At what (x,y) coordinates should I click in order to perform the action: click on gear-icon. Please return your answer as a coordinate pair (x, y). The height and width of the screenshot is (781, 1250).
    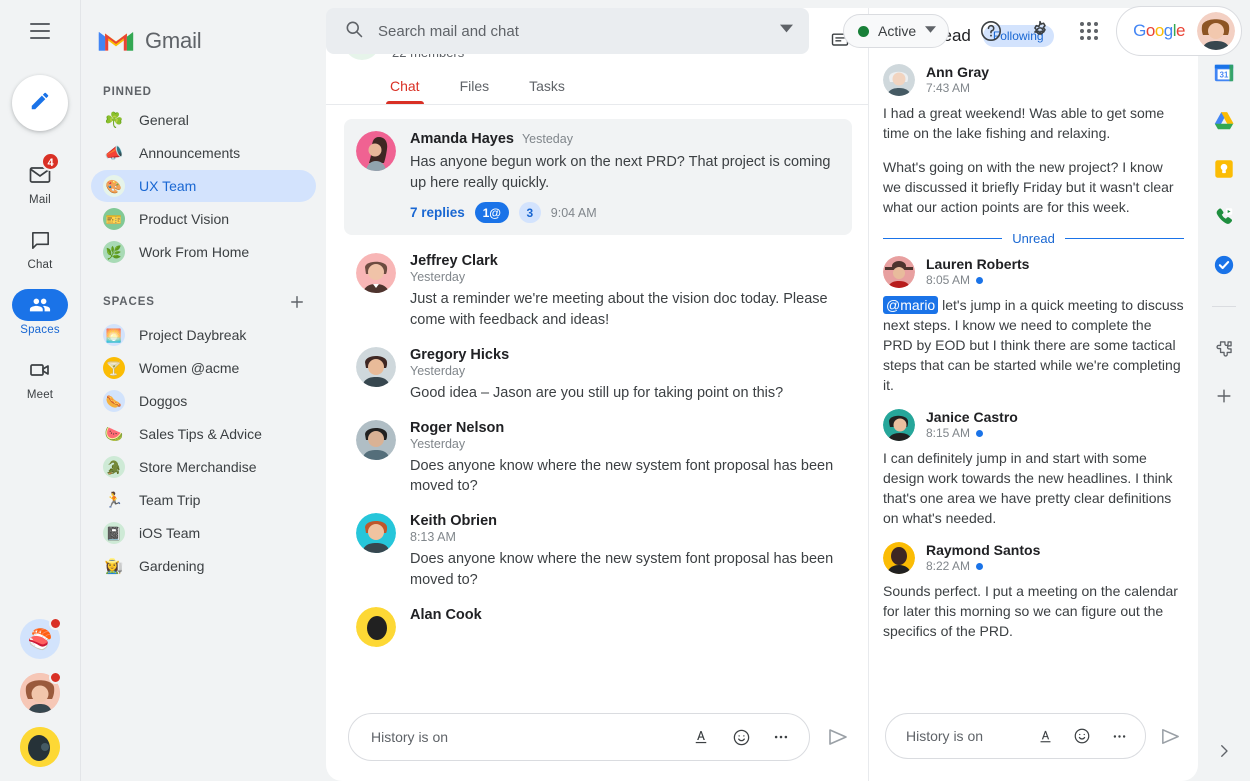
    Looking at the image, I should click on (1039, 31).